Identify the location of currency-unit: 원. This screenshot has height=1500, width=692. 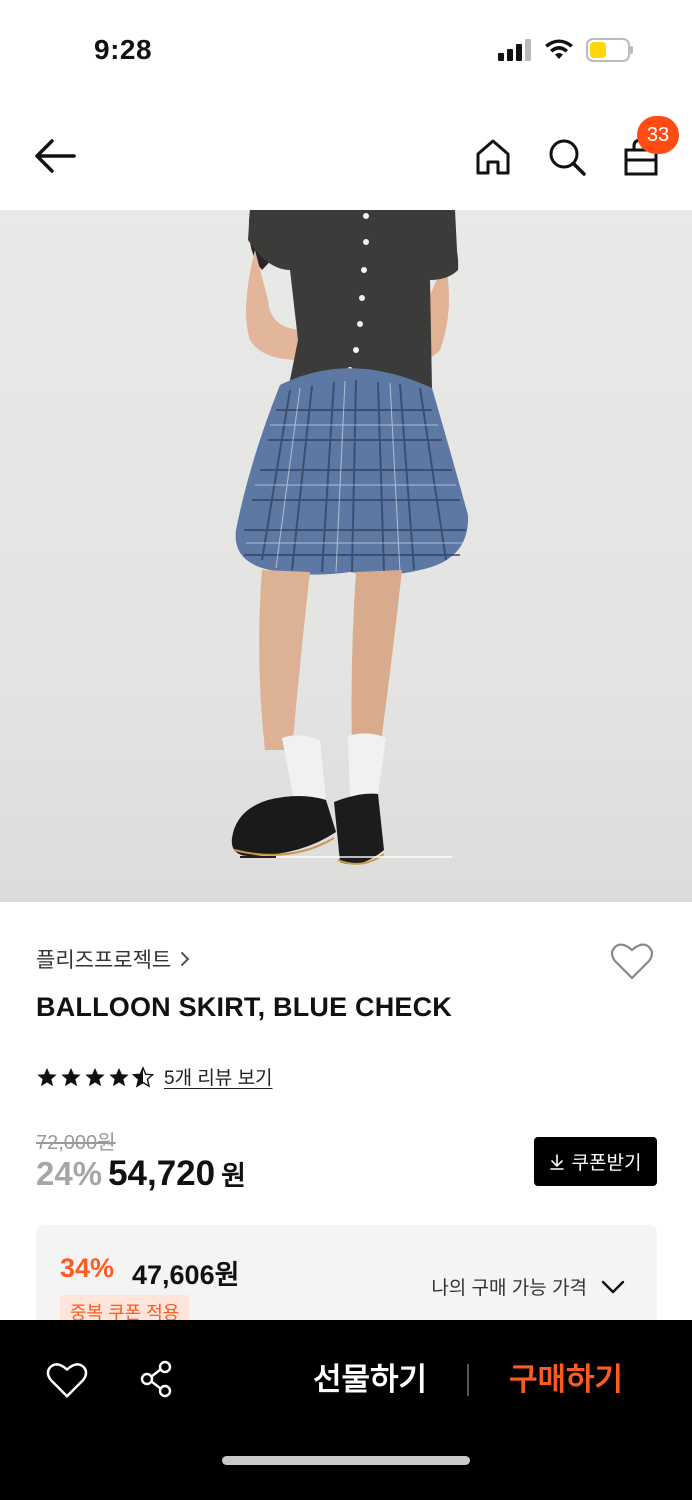
(233, 1176).